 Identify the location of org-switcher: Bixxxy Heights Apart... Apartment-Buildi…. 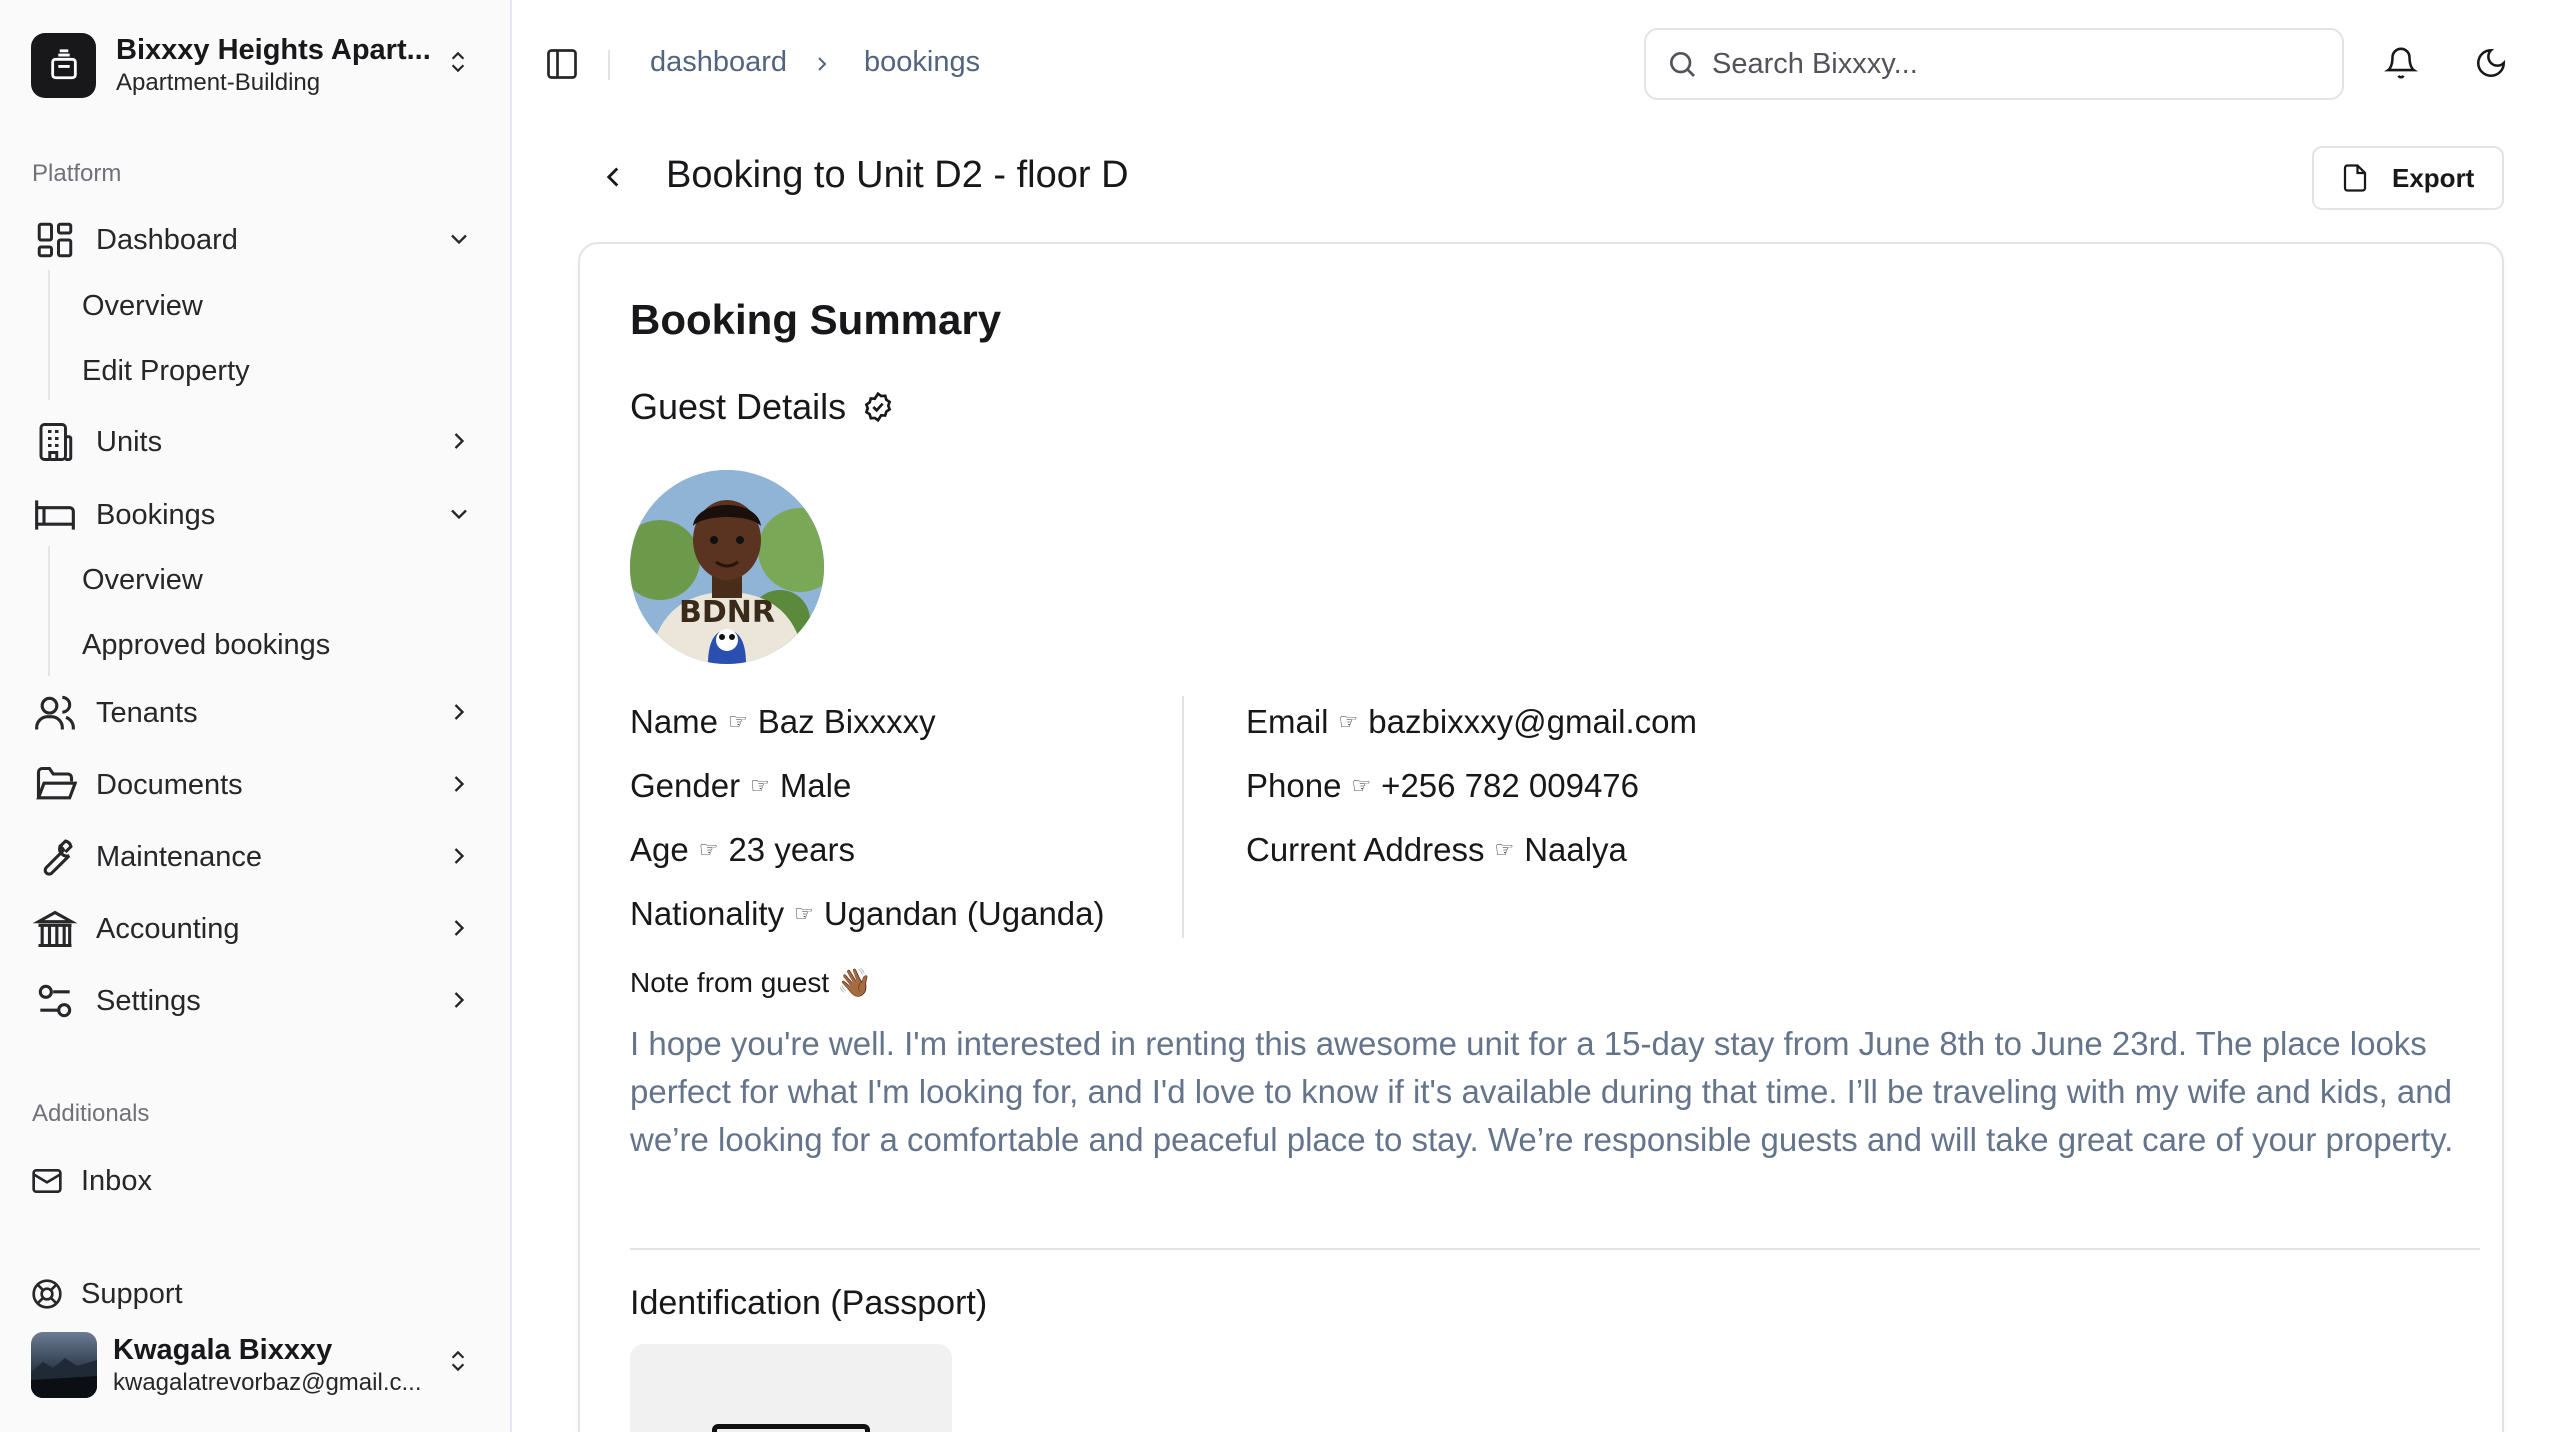
(261, 65).